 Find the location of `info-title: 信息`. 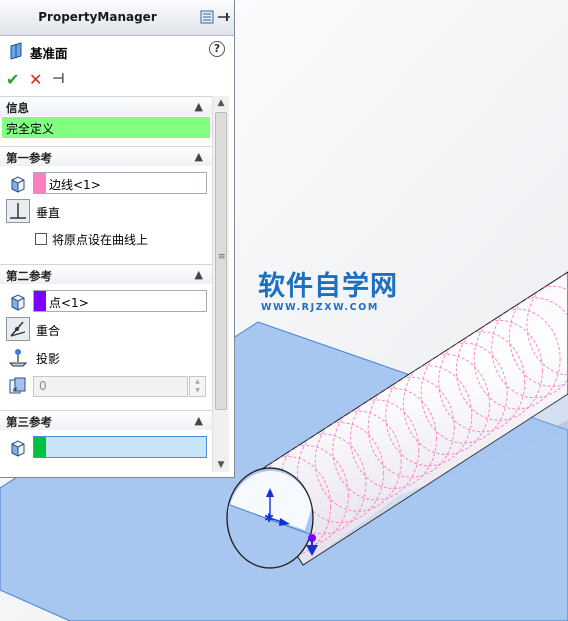

info-title: 信息 is located at coordinates (17, 108).